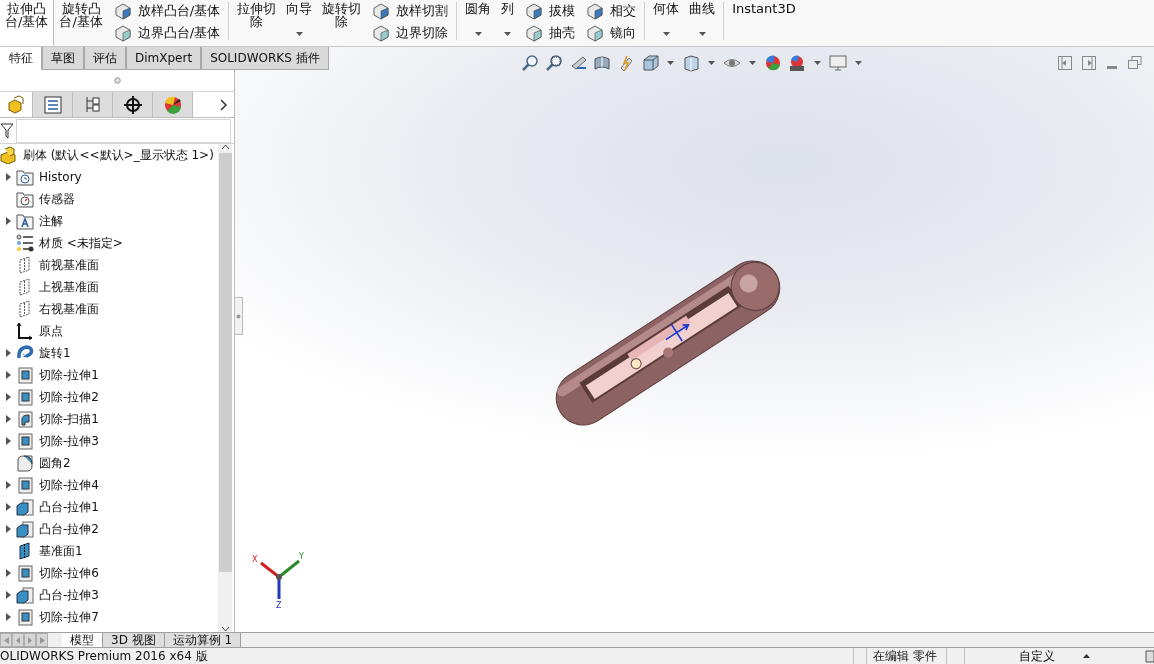  What do you see at coordinates (1089, 62) in the screenshot?
I see `panel-right-icon` at bounding box center [1089, 62].